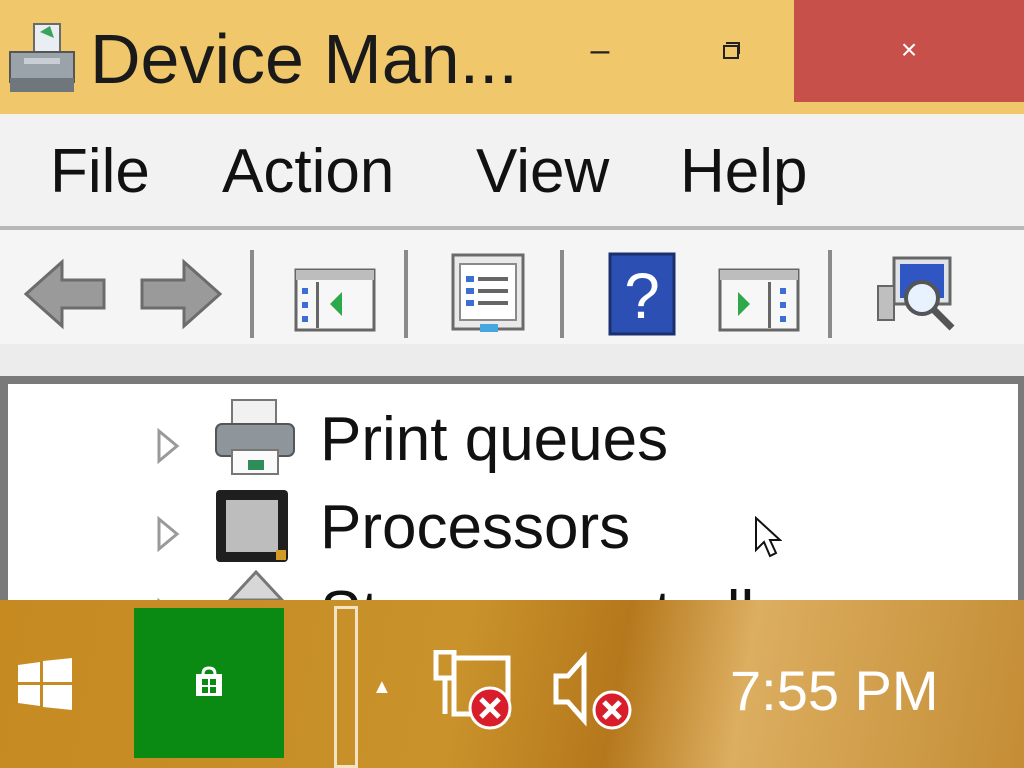 This screenshot has height=768, width=1024. I want to click on scan-hardware-icon, so click(916, 294).